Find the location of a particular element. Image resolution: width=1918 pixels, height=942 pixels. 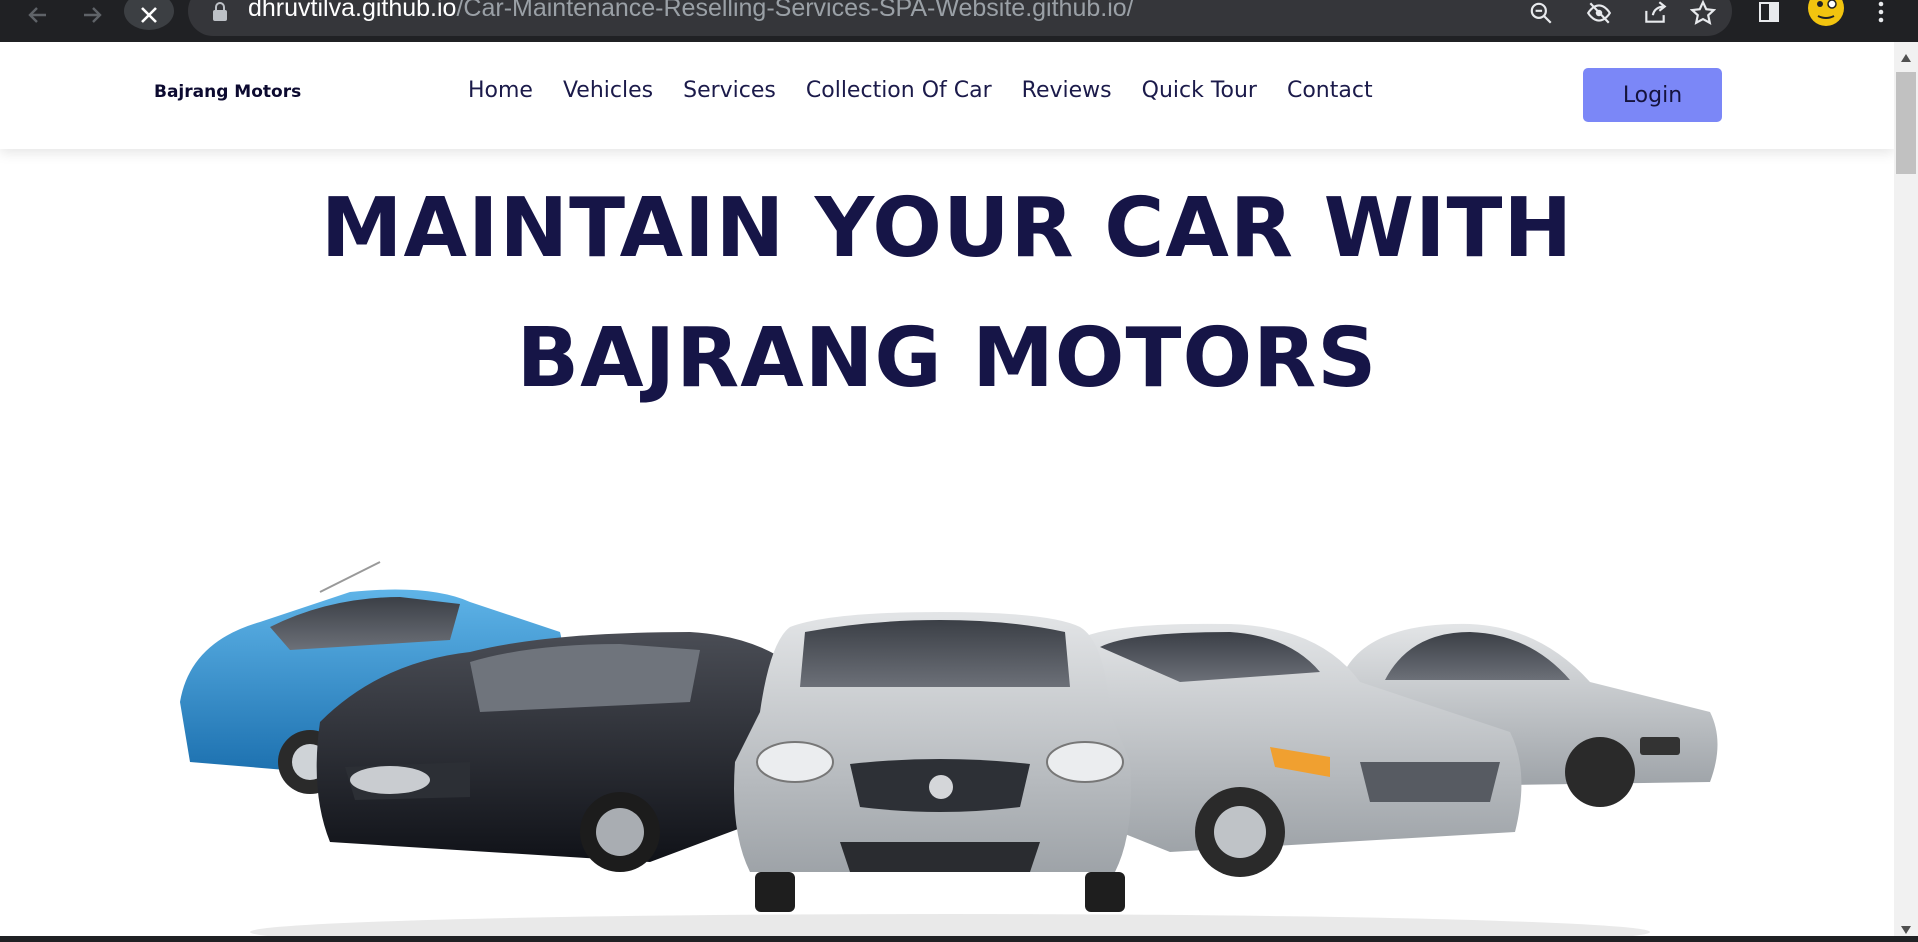

tracking-protection-icon is located at coordinates (1599, 13).